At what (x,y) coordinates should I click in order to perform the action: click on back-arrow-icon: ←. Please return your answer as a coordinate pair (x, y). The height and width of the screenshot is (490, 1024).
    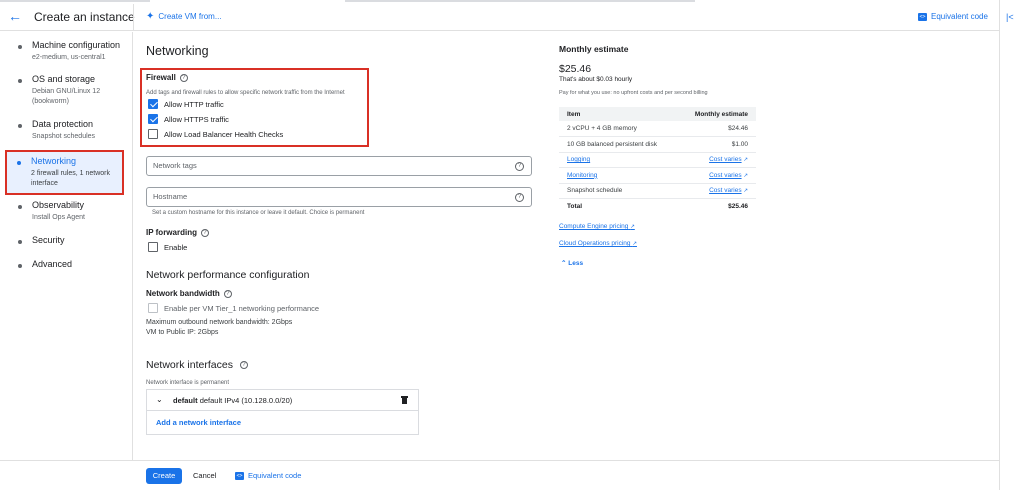
    Looking at the image, I should click on (16, 16).